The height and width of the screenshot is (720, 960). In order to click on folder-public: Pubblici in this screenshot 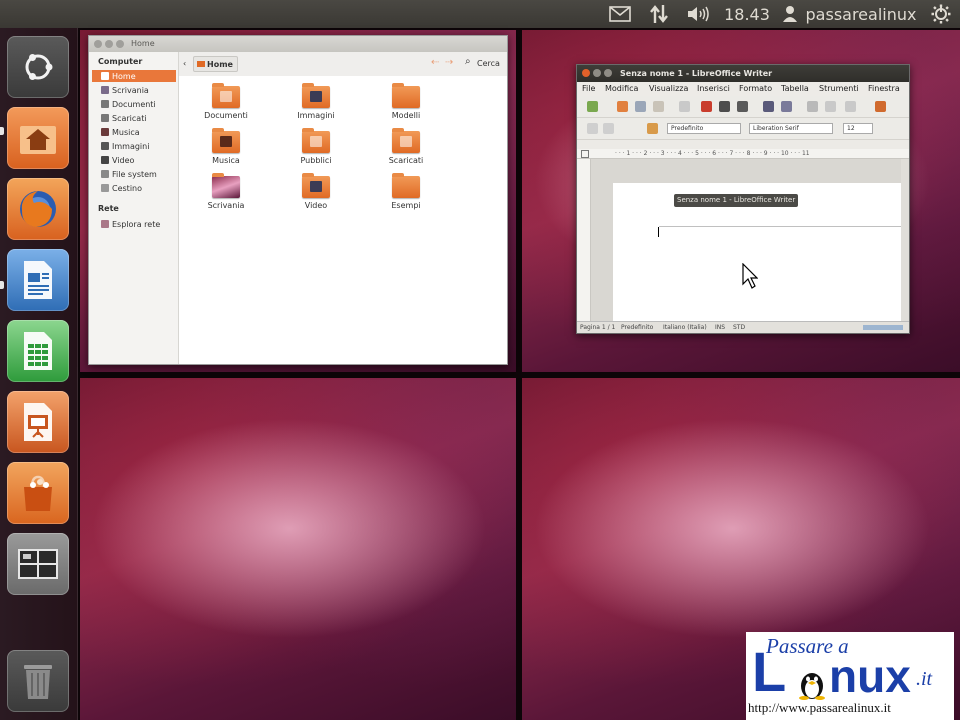, I will do `click(316, 146)`.